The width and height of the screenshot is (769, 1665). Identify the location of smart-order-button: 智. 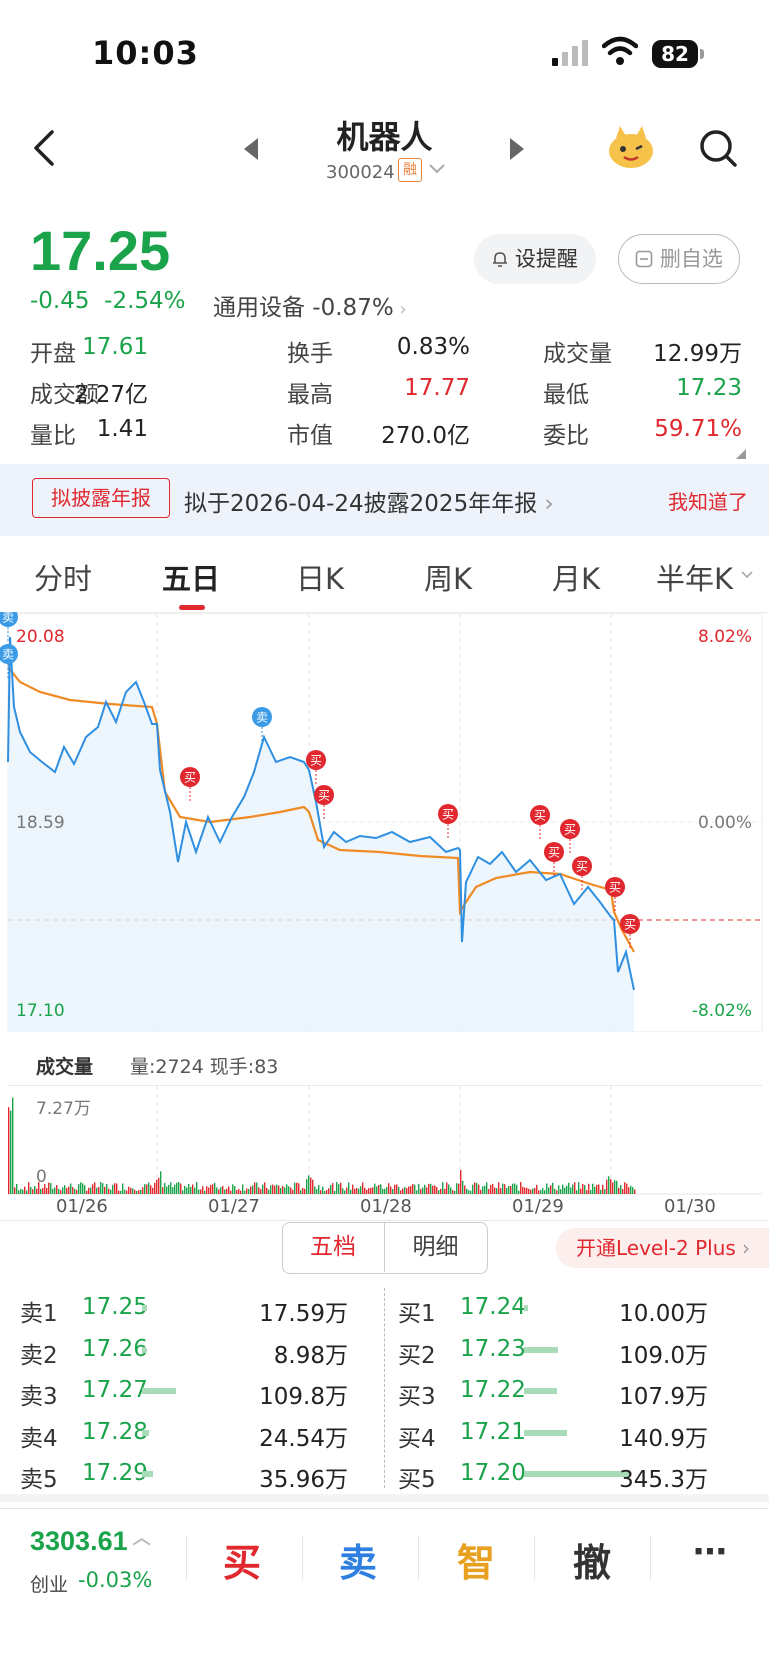
(476, 1559).